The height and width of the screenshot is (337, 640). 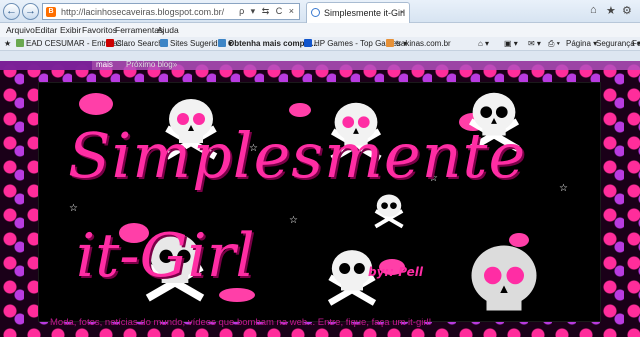 What do you see at coordinates (593, 10) in the screenshot?
I see `home-icon: ⌂` at bounding box center [593, 10].